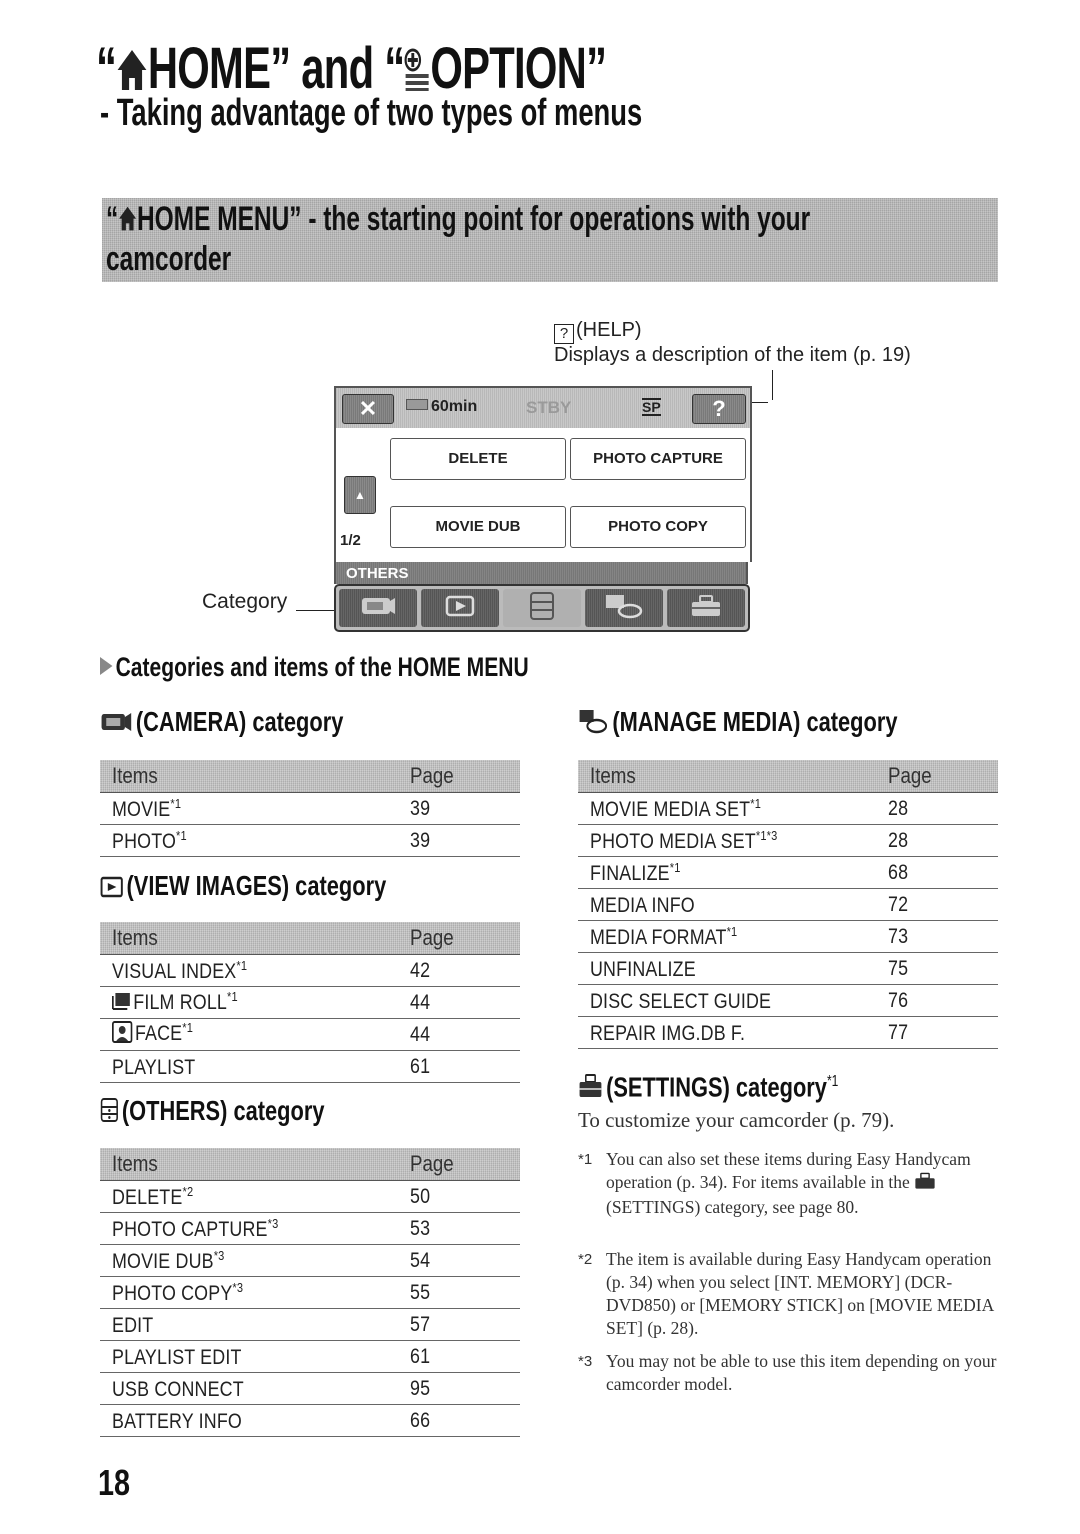 The image size is (1080, 1534). Describe the element at coordinates (144, 841) in the screenshot. I see `item-name: PHOTO` at that location.